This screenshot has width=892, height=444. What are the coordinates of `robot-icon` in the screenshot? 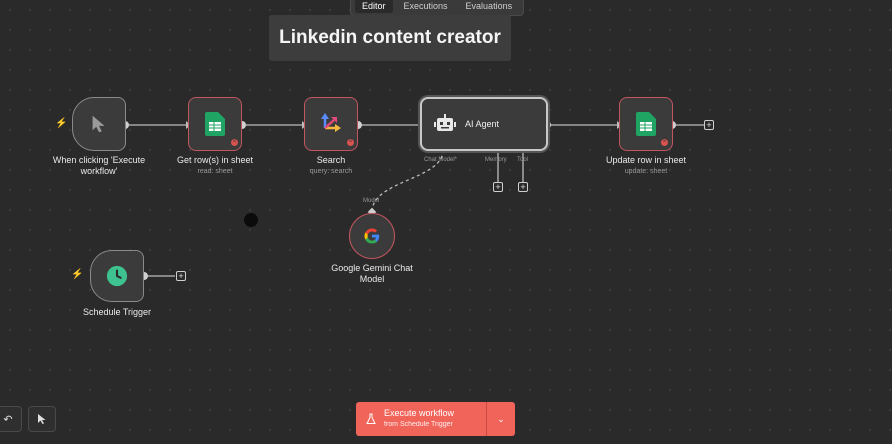 It's located at (445, 122).